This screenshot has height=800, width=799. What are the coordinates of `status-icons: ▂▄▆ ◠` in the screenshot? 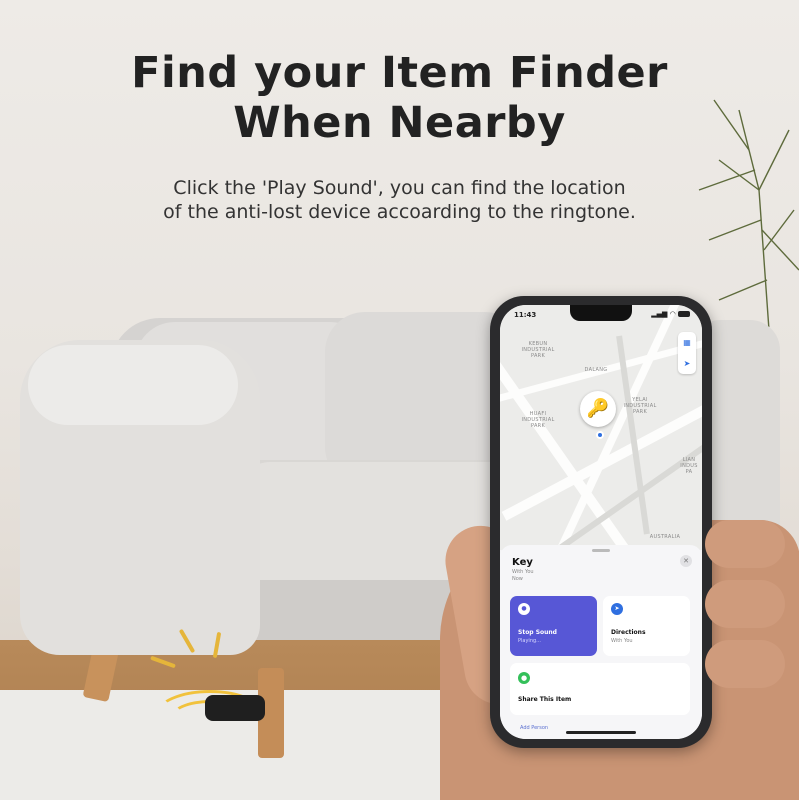 It's located at (670, 314).